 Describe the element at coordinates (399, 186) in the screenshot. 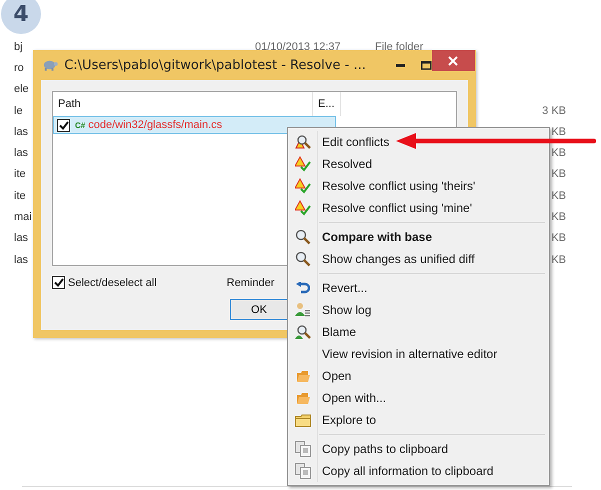

I see `menu-item: Resolve conflict using 'theirs'` at that location.